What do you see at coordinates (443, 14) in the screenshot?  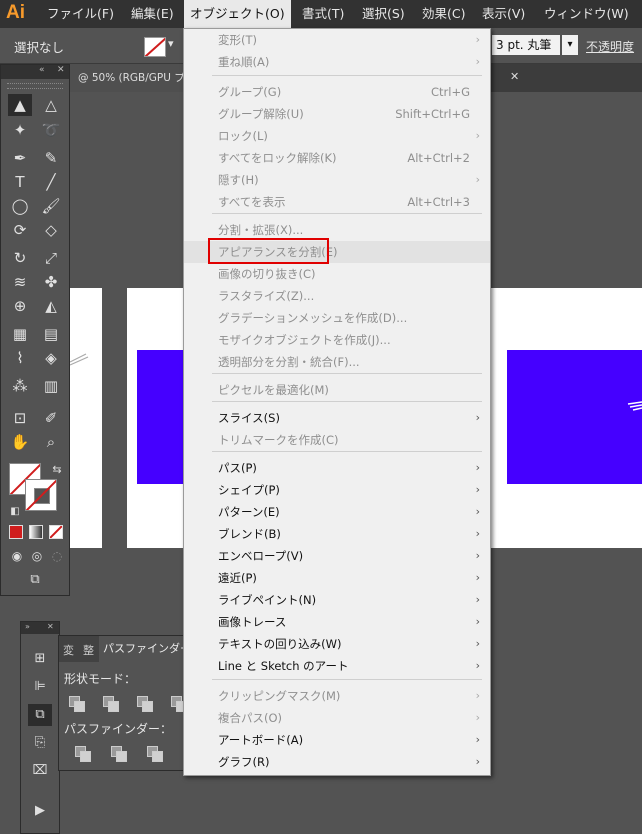 I see `menu-effect: 効果(C)` at bounding box center [443, 14].